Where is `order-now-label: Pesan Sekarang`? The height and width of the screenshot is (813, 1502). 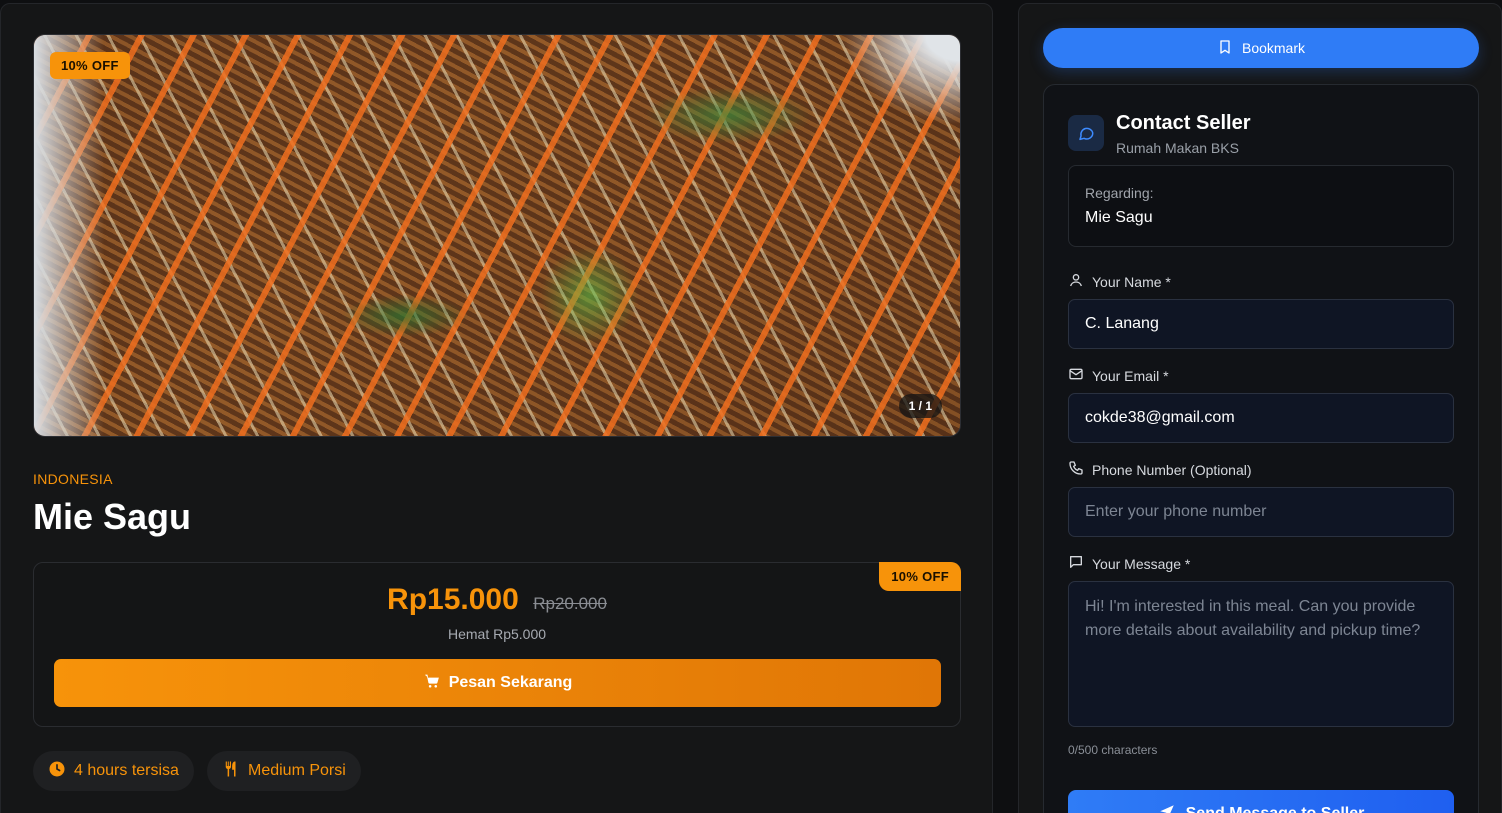 order-now-label: Pesan Sekarang is located at coordinates (510, 682).